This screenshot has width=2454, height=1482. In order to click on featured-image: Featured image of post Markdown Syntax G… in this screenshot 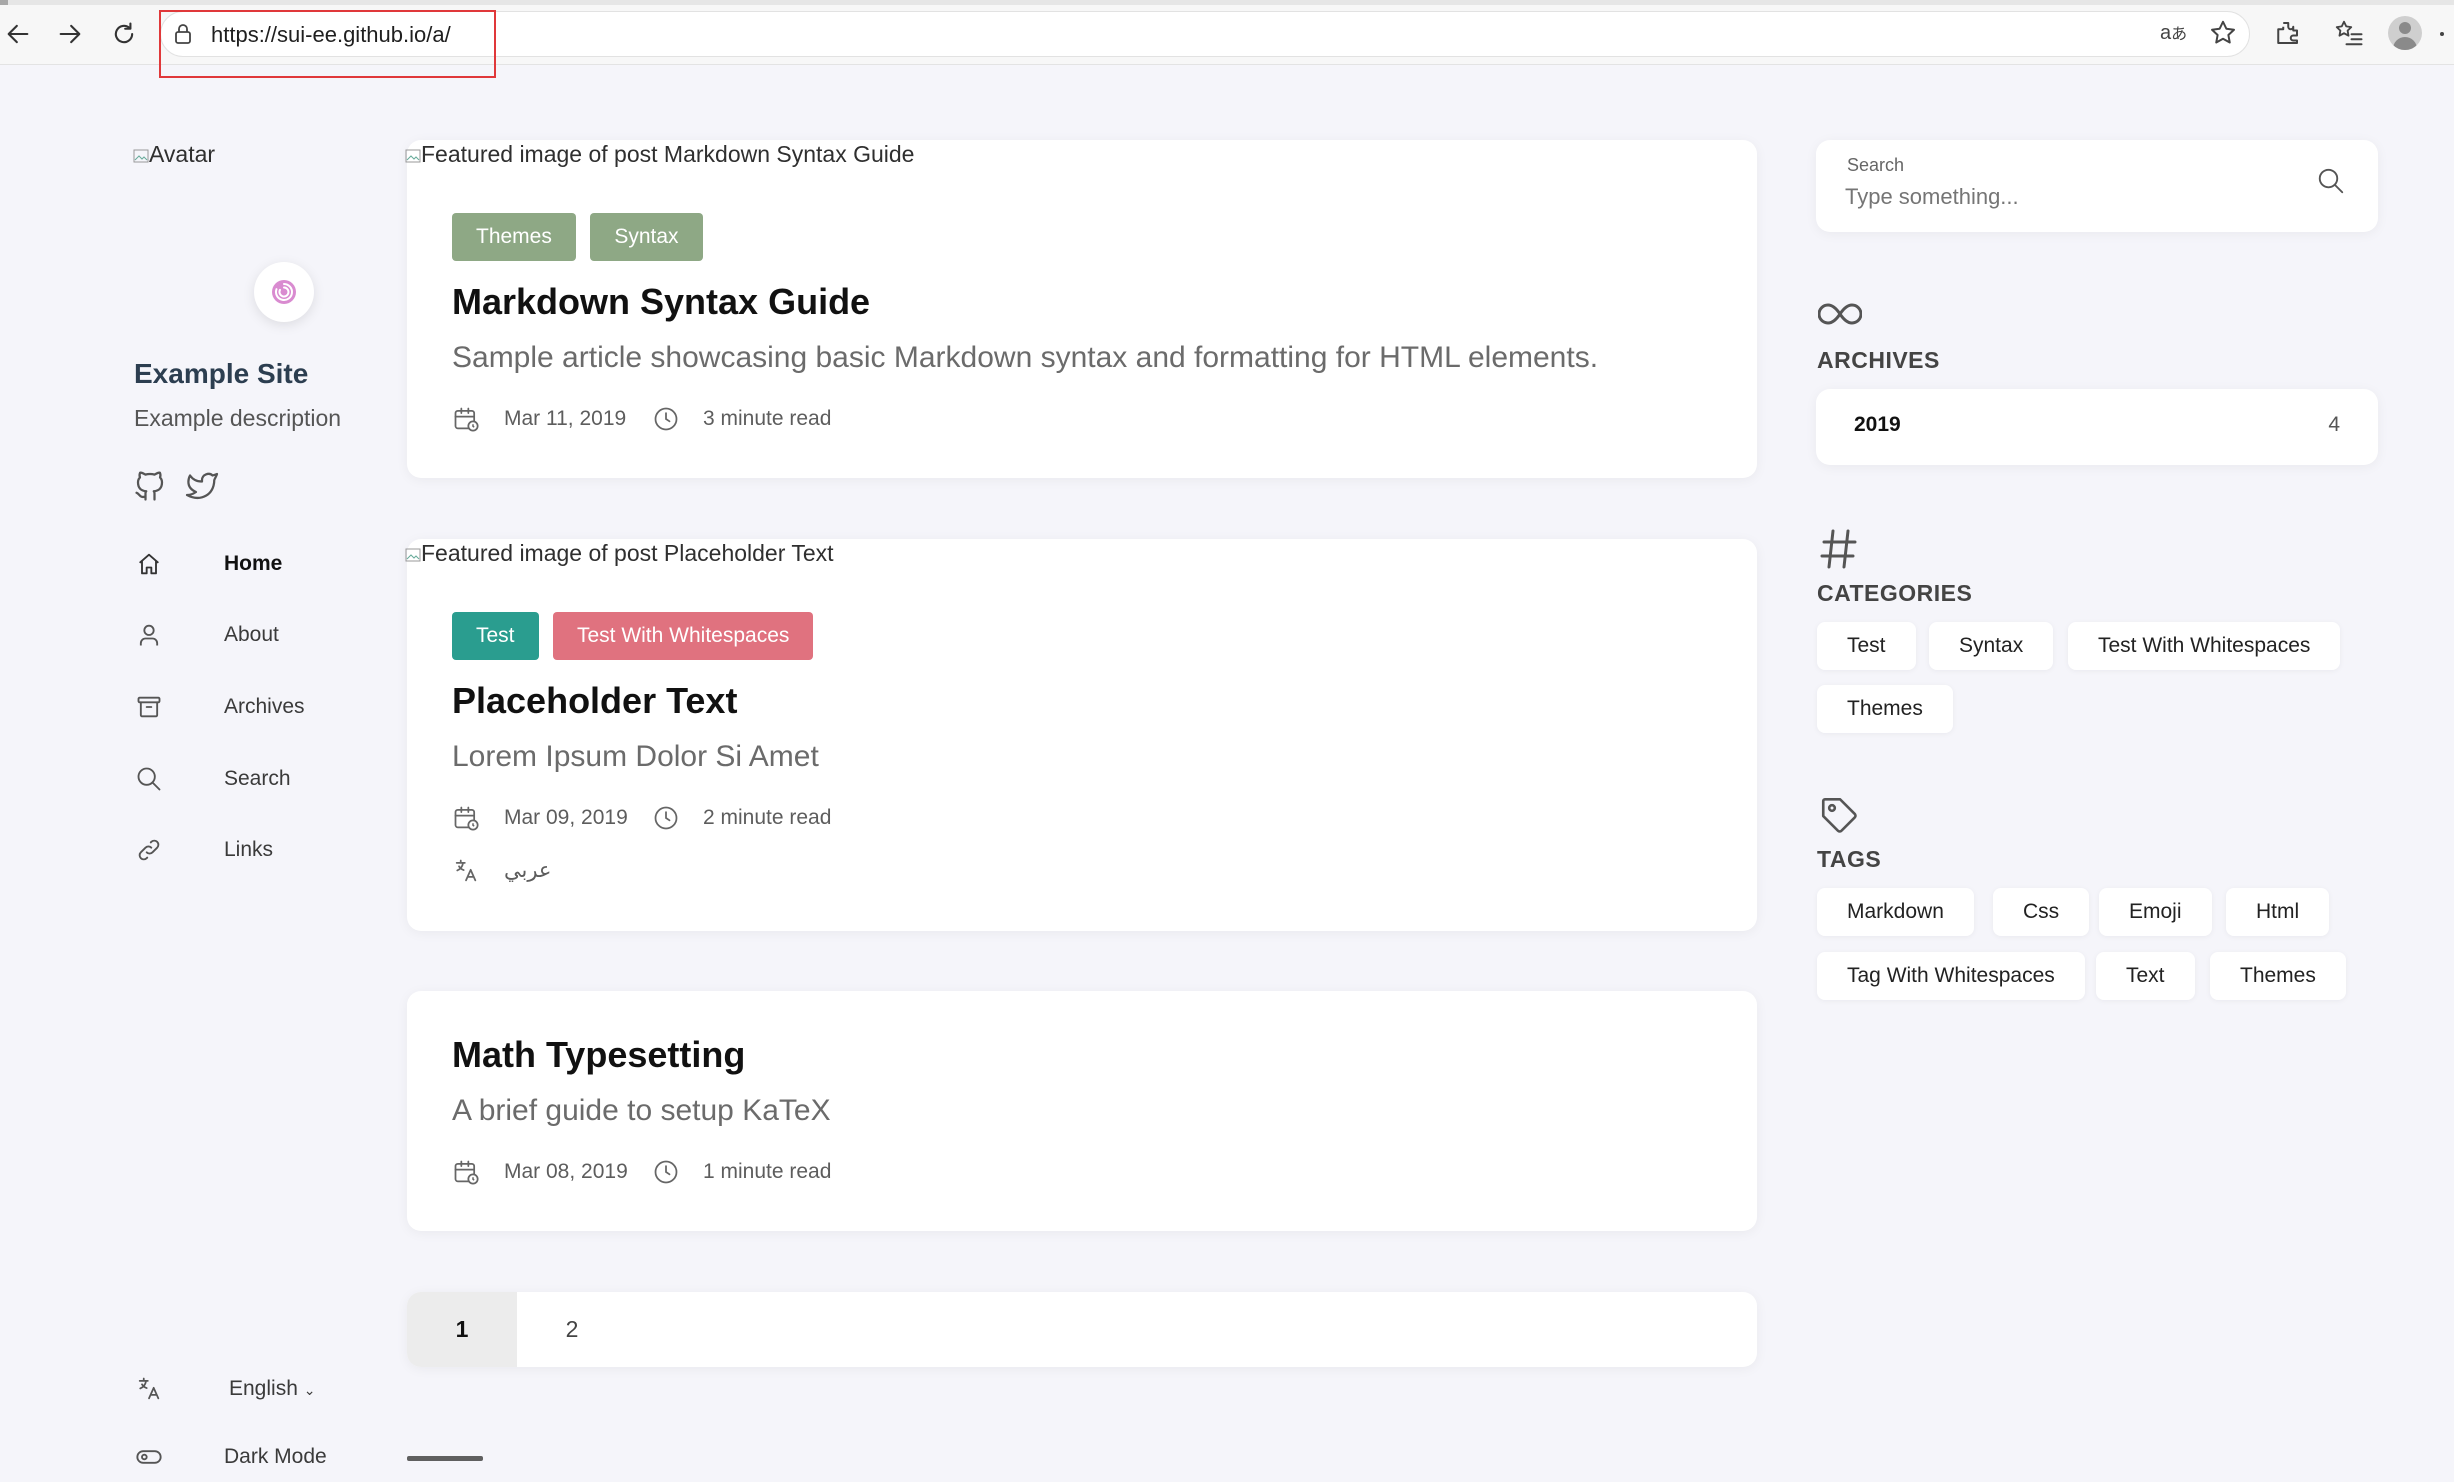, I will do `click(659, 154)`.